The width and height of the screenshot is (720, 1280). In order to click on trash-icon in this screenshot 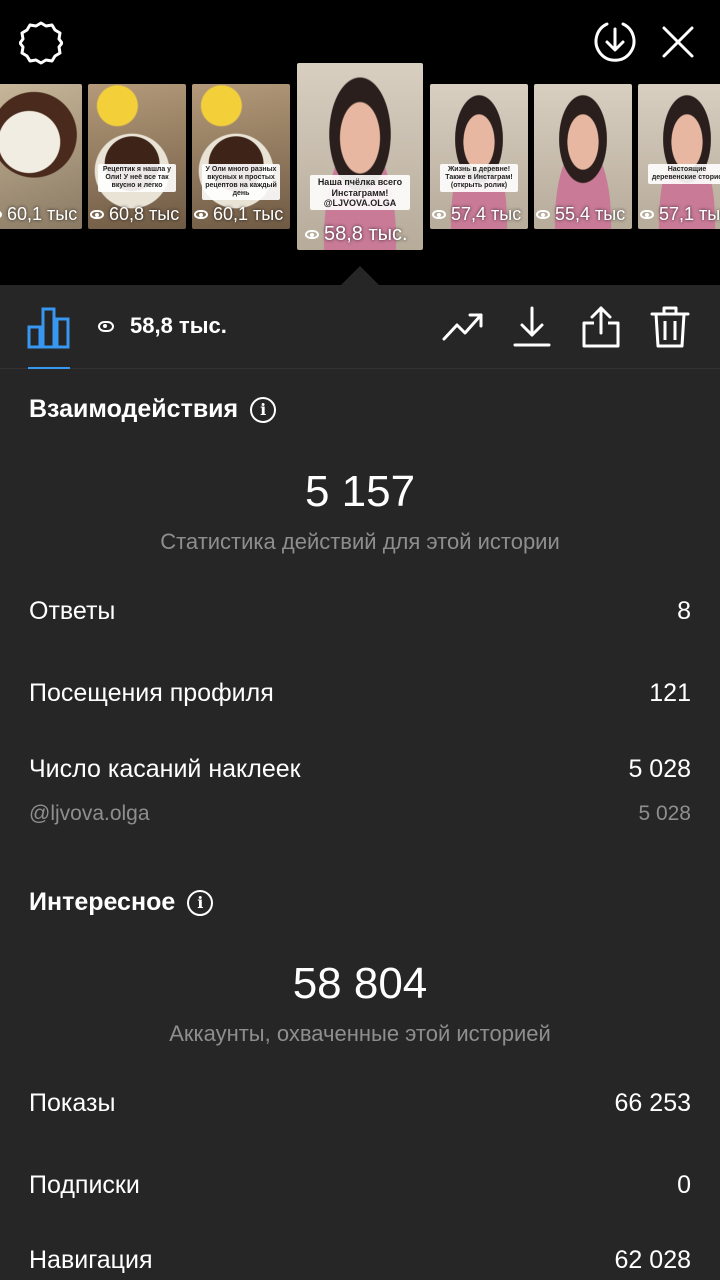, I will do `click(670, 327)`.